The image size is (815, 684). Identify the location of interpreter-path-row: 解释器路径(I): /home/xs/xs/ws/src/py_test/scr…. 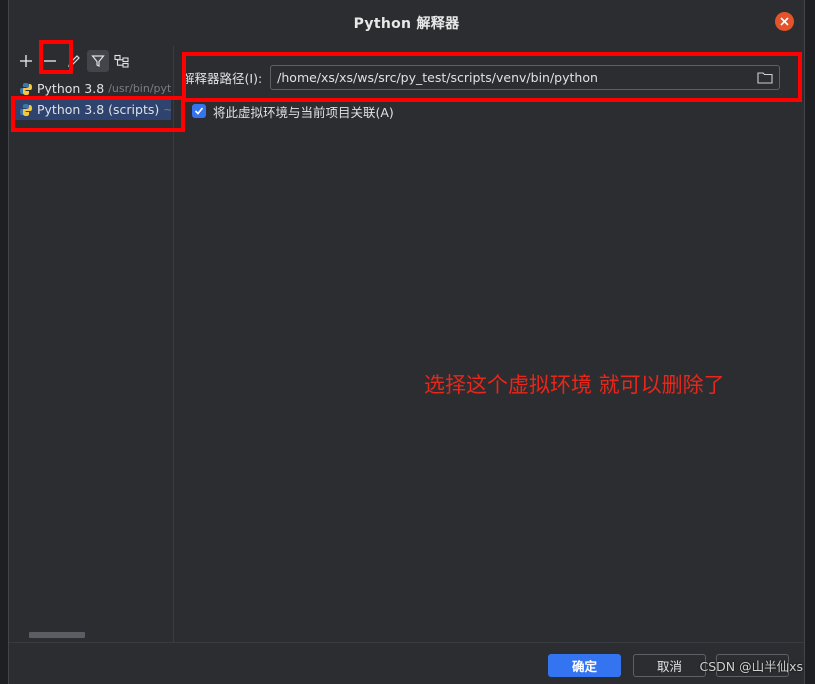
(481, 77).